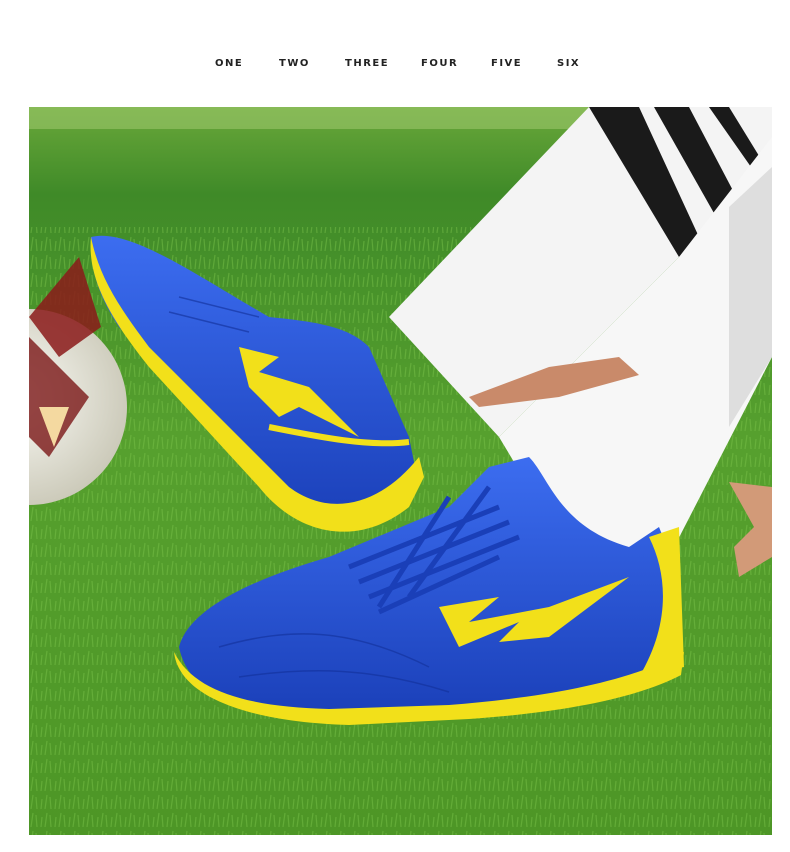 The image size is (790, 852). I want to click on tab-five: FIVE, so click(506, 63).